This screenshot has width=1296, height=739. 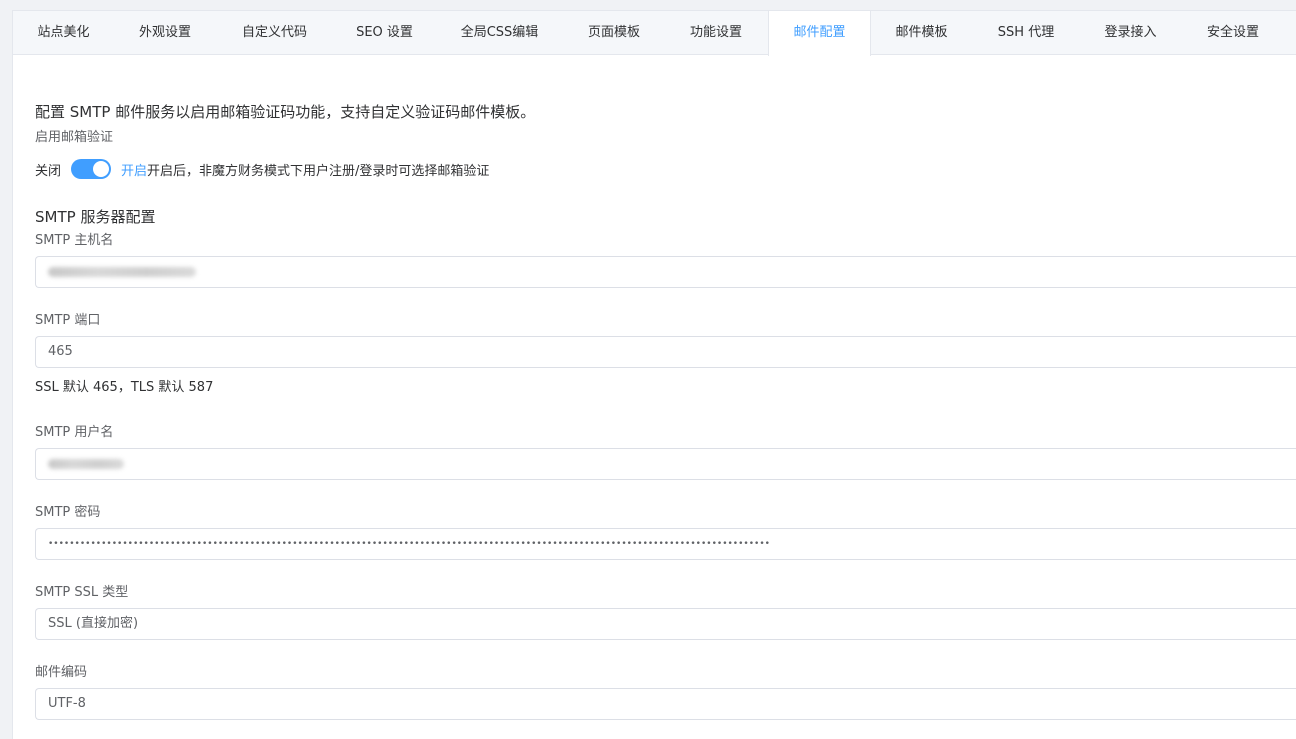 I want to click on tab-site-beautify: 站点美化, so click(x=64, y=33).